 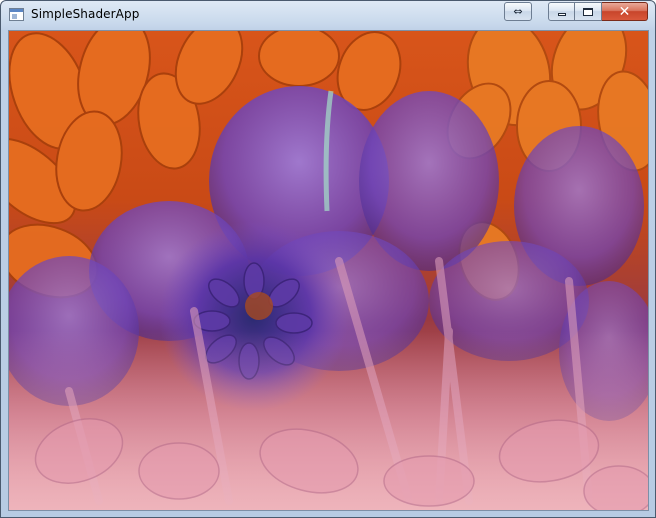 I want to click on minimize-button, so click(x=561, y=11).